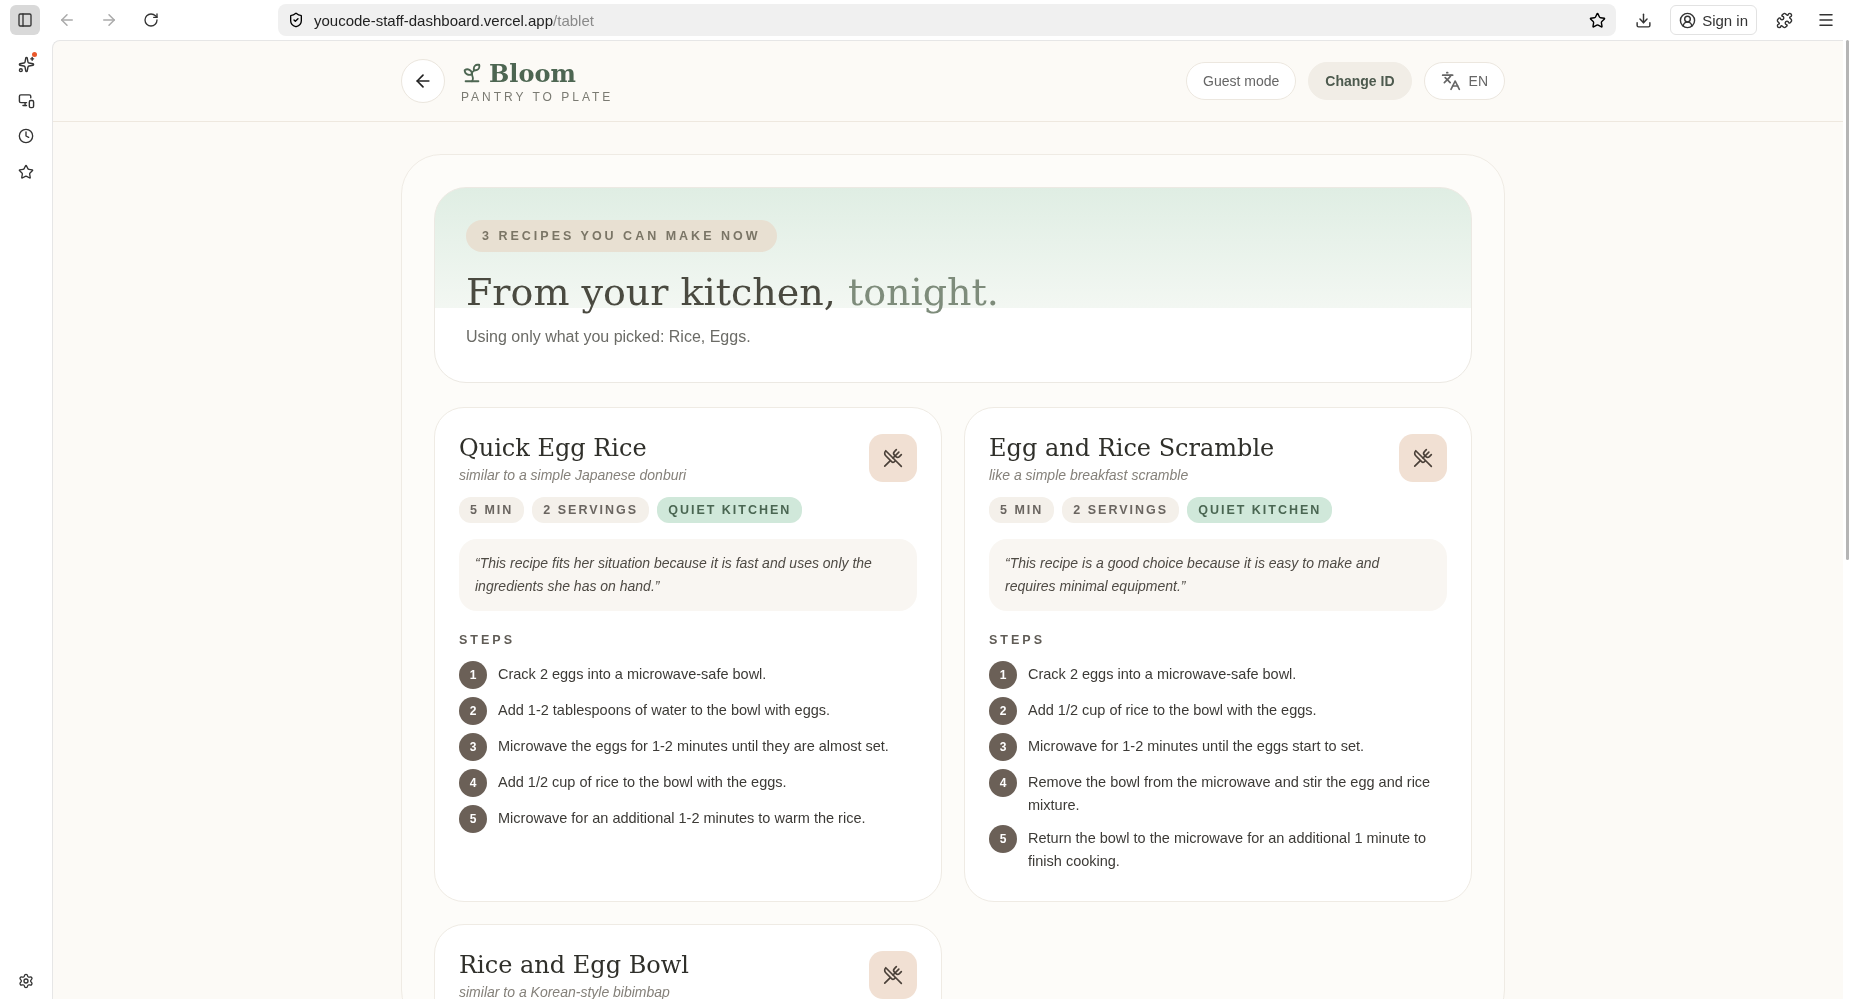  What do you see at coordinates (34, 54) in the screenshot?
I see `notification-dot` at bounding box center [34, 54].